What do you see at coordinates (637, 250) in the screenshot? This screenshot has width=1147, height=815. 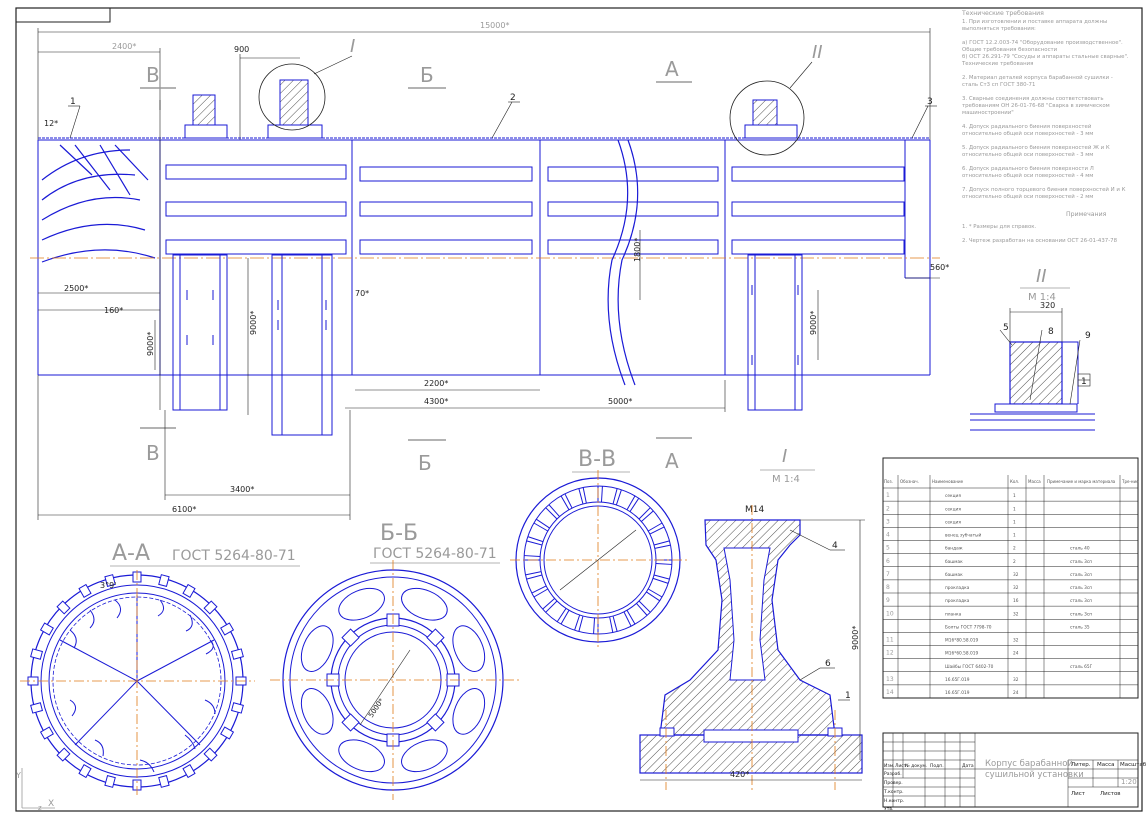 I see `dim-1800: 1800*` at bounding box center [637, 250].